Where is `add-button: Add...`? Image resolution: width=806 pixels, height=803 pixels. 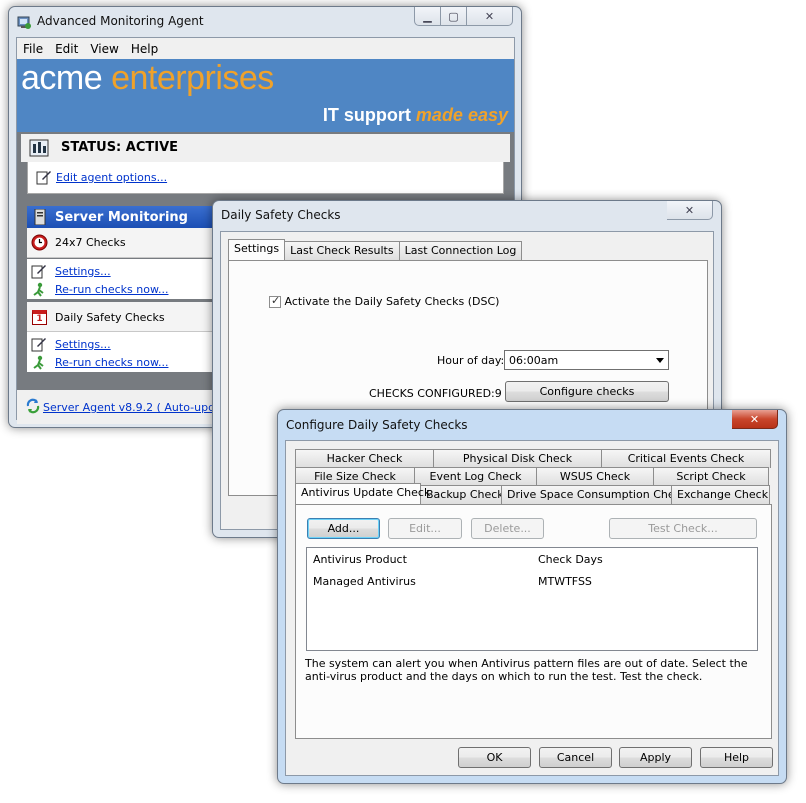
add-button: Add... is located at coordinates (343, 528).